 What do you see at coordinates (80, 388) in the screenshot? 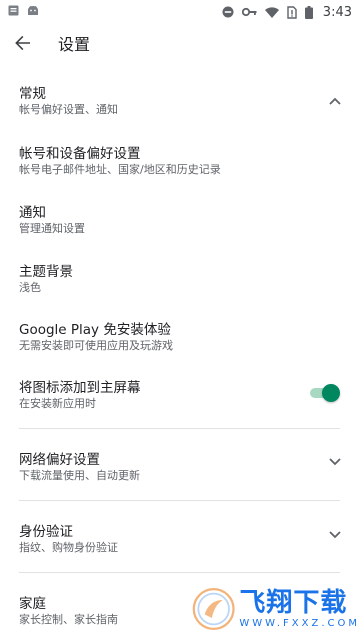
I see `settings-item-title: 将图标添加到主屏幕` at bounding box center [80, 388].